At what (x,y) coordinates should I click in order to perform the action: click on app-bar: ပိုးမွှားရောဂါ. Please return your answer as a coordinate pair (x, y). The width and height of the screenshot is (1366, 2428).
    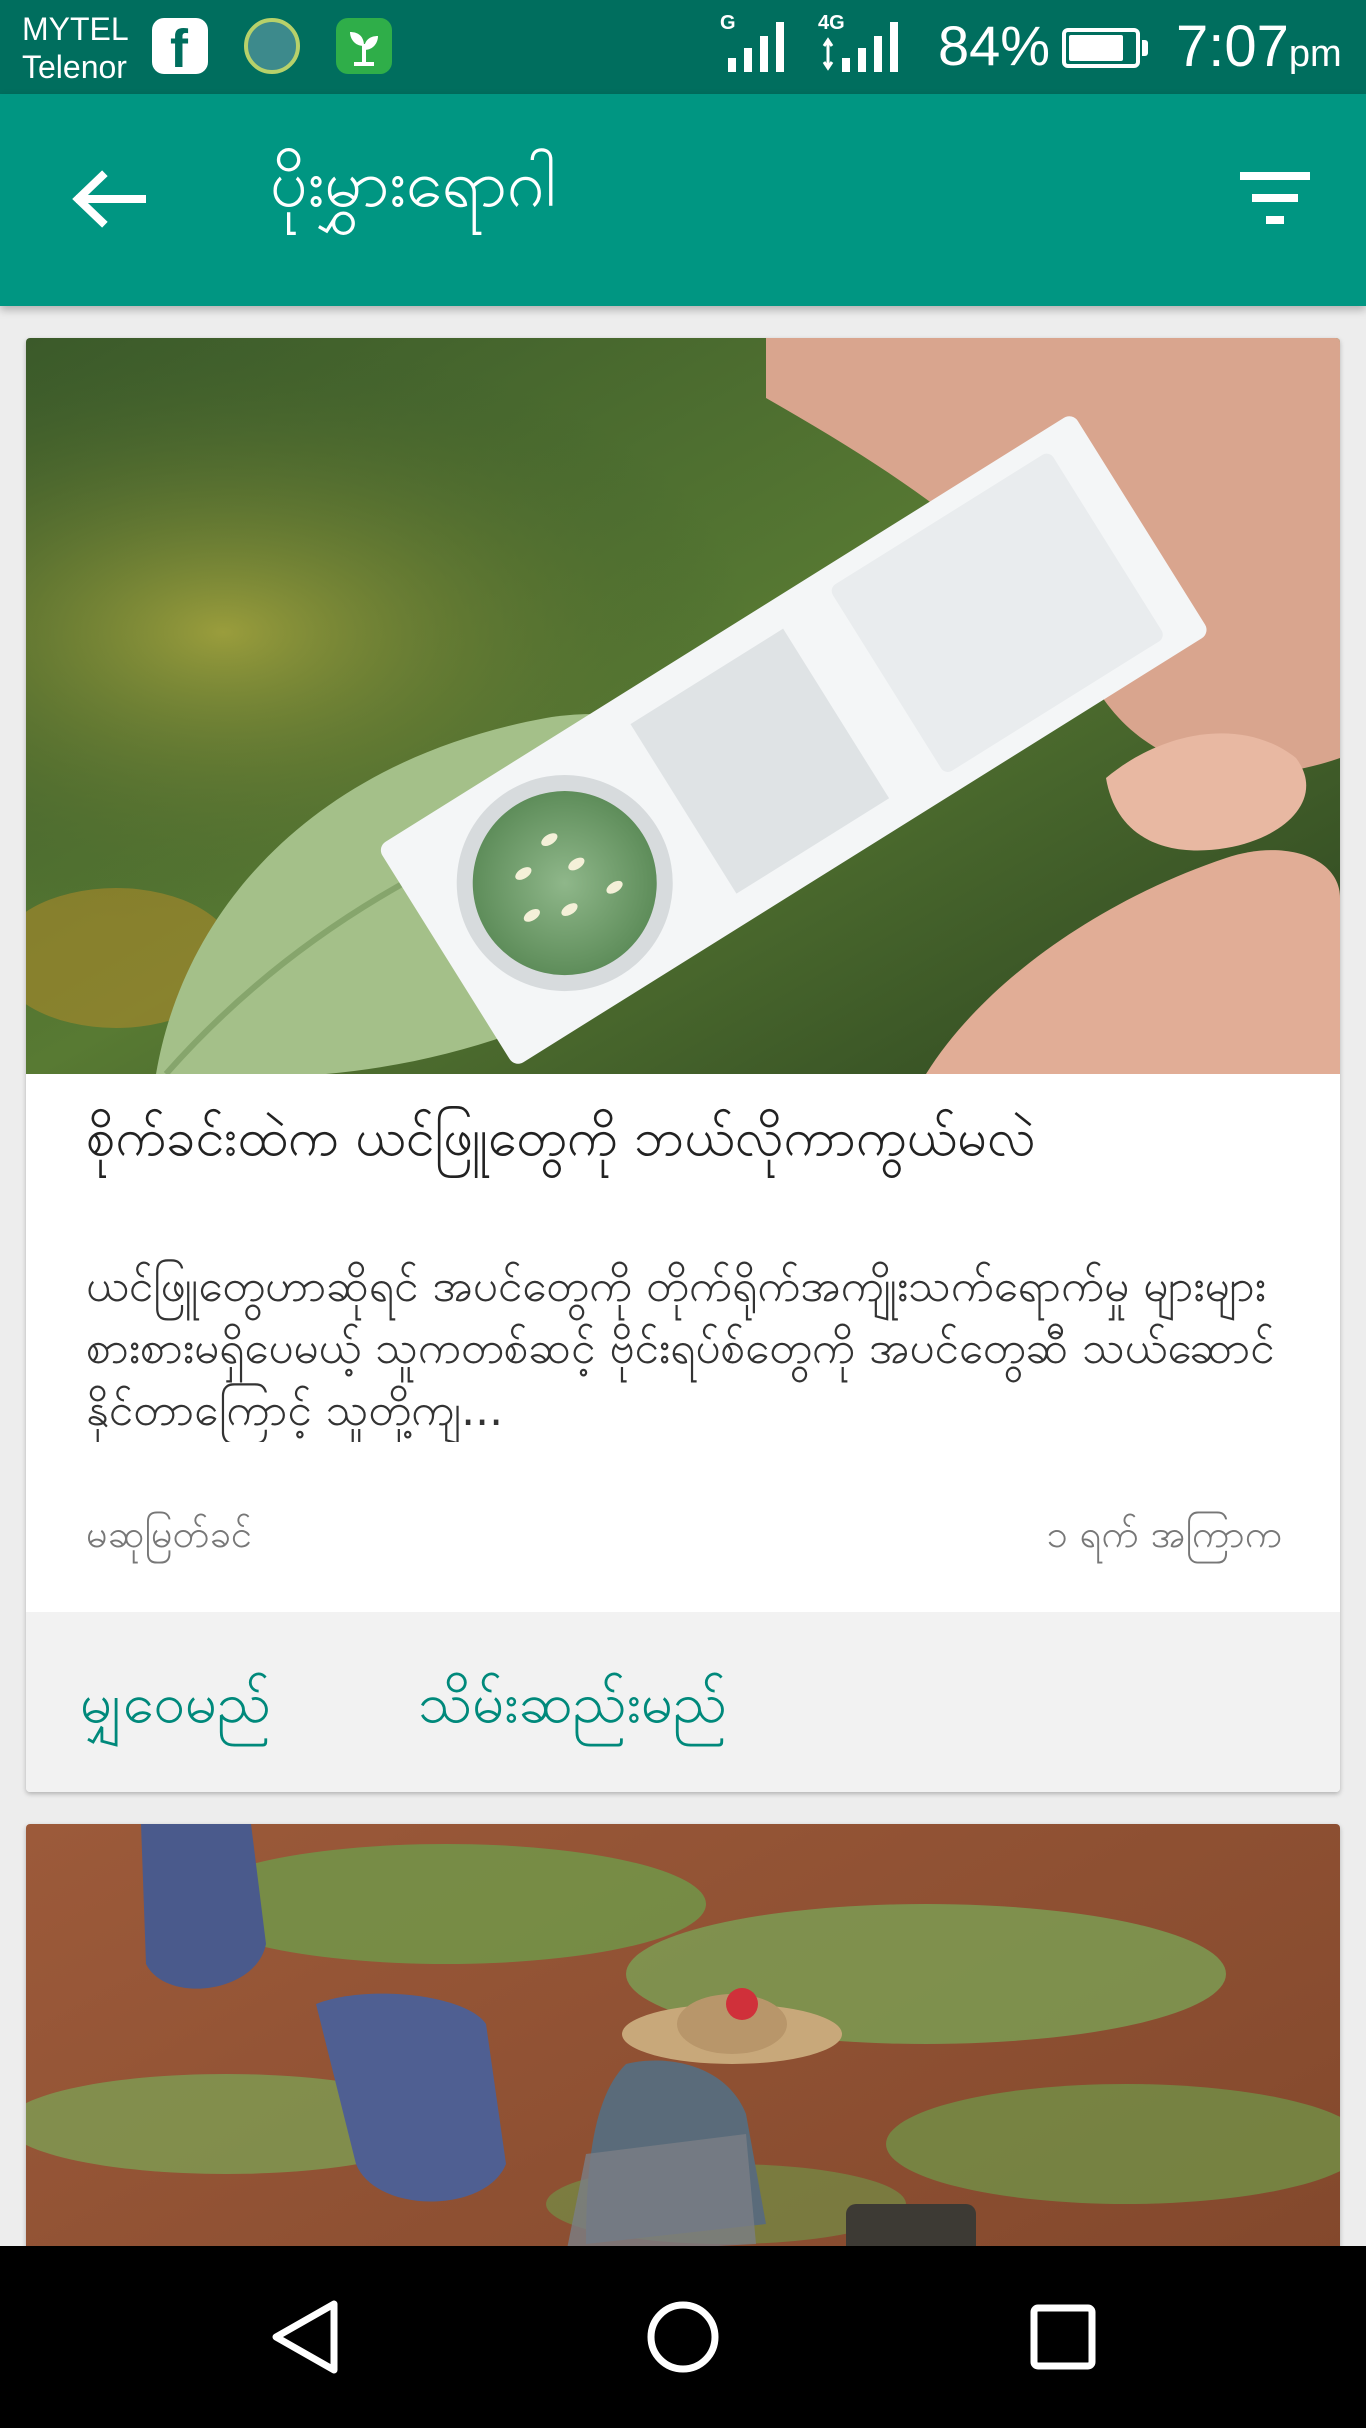
    Looking at the image, I should click on (683, 200).